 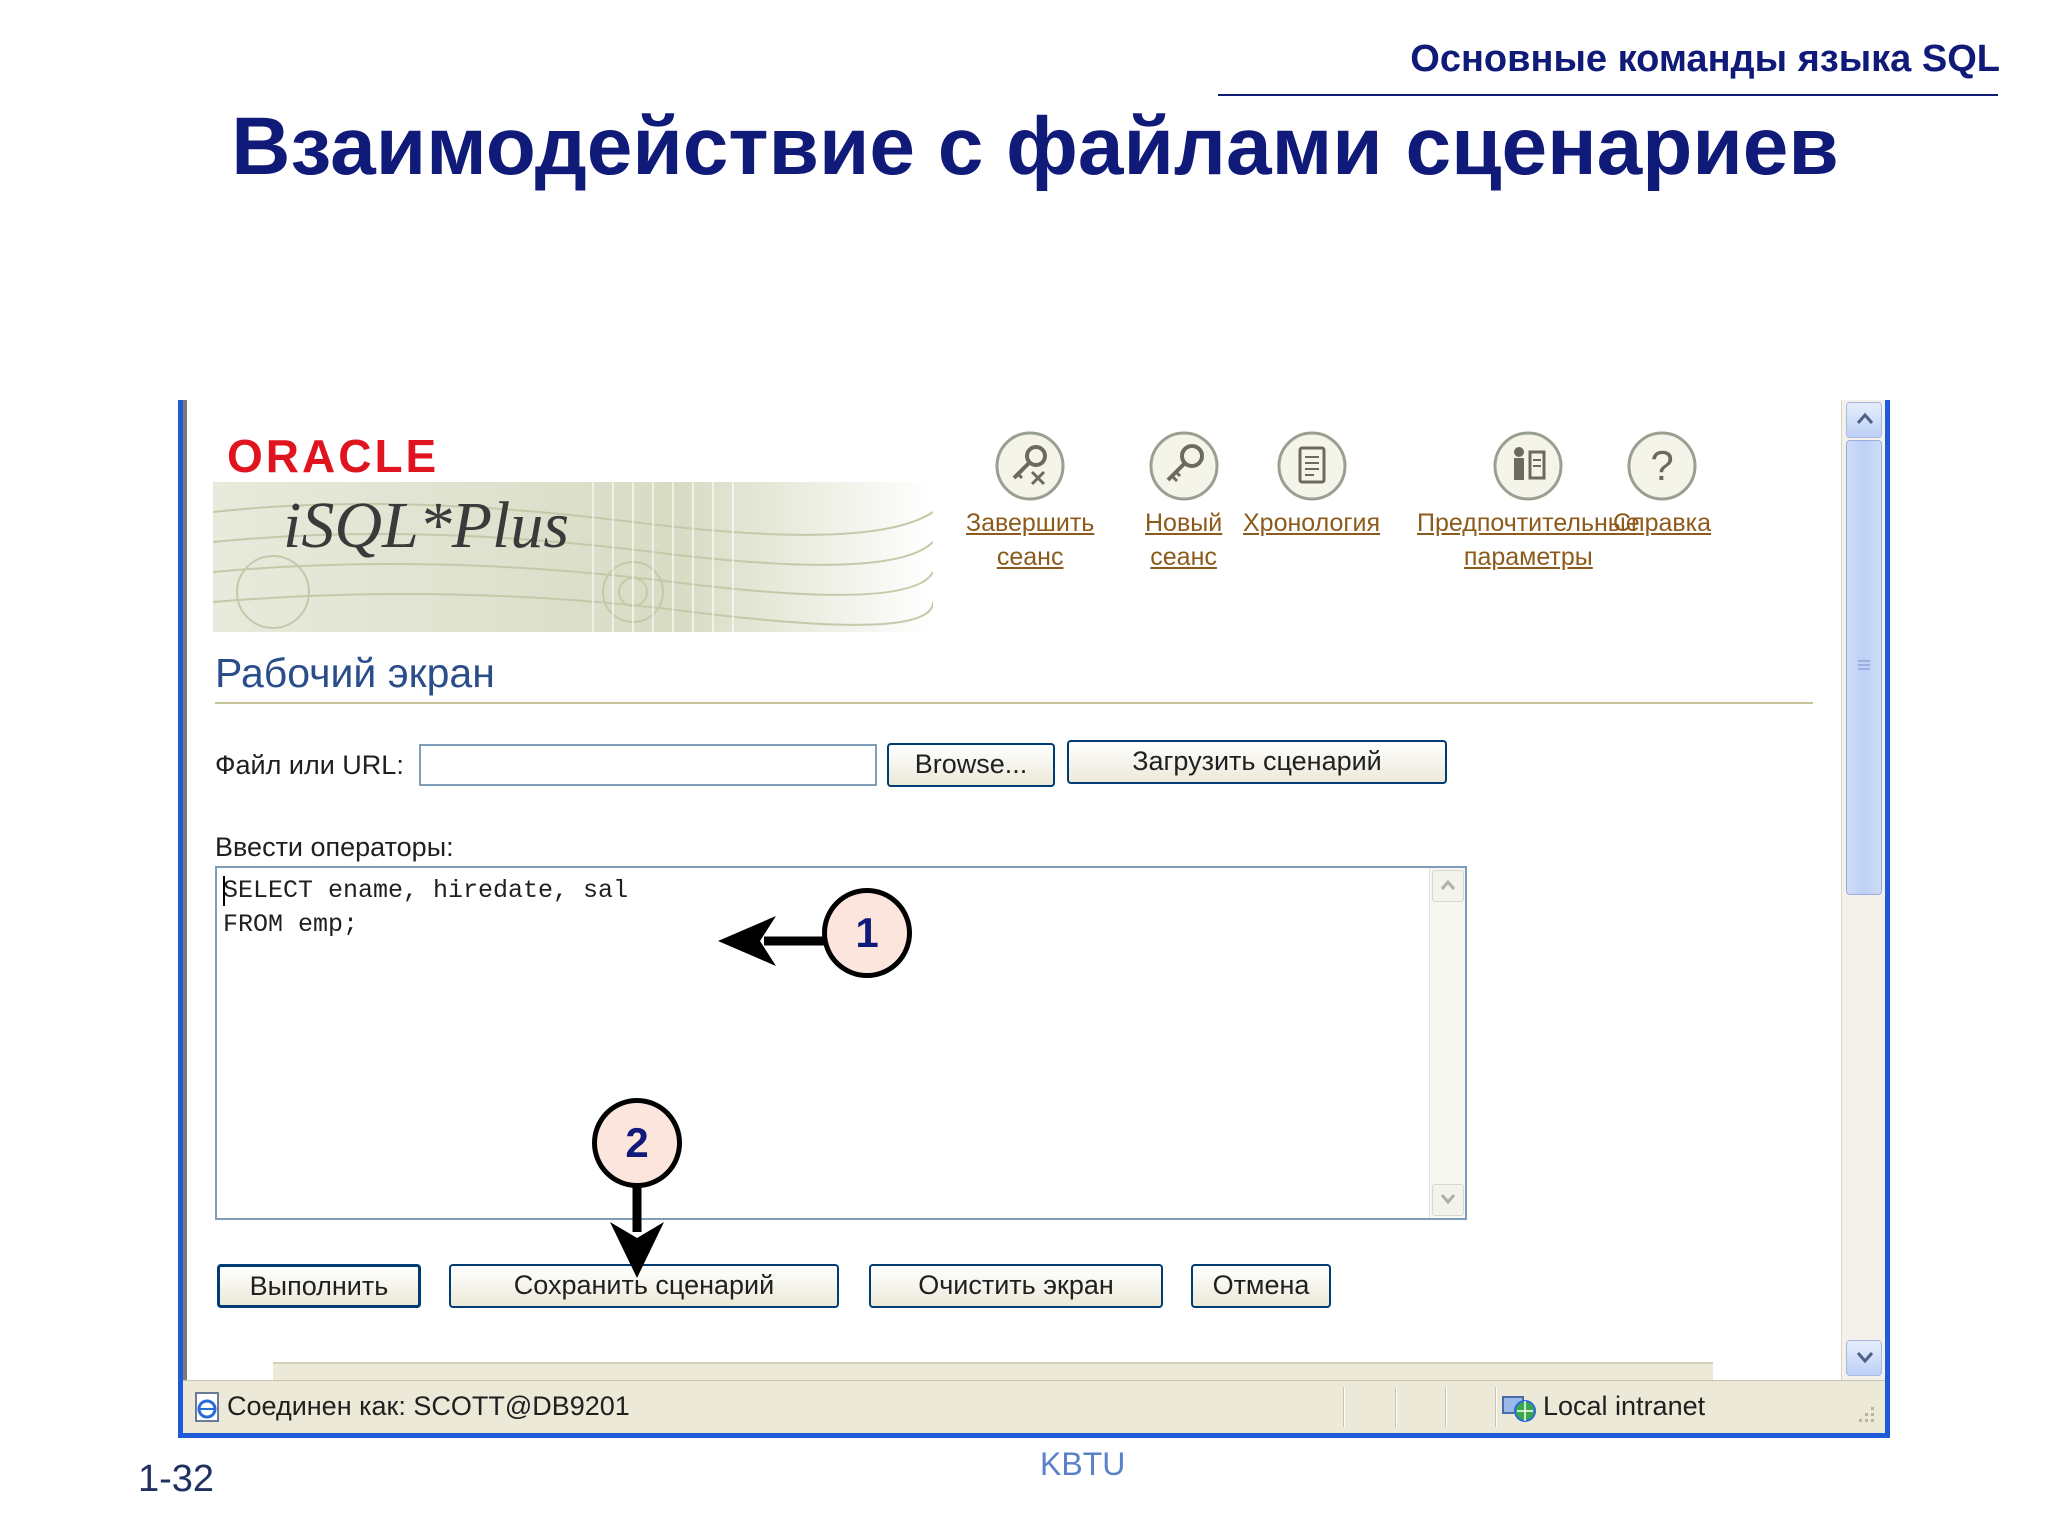 I want to click on nav-help: ? Справка, so click(x=1662, y=485).